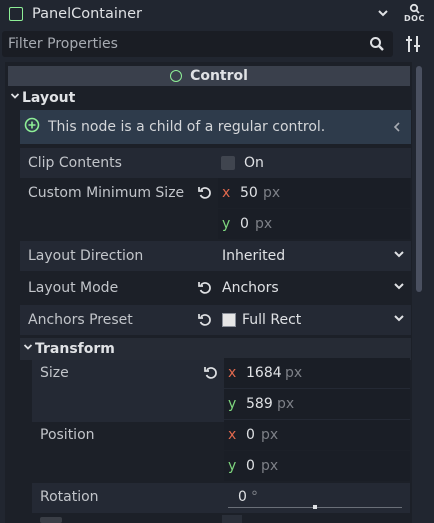  Describe the element at coordinates (106, 193) in the screenshot. I see `custom-min-size-label: Custom Minimum Size` at that location.